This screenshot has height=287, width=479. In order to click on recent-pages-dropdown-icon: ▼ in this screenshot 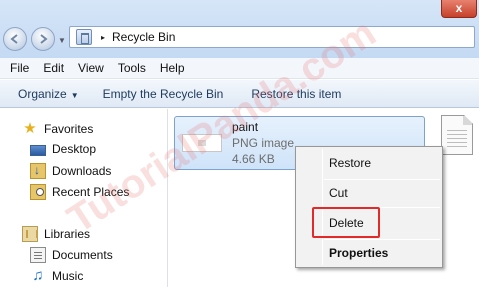, I will do `click(62, 40)`.